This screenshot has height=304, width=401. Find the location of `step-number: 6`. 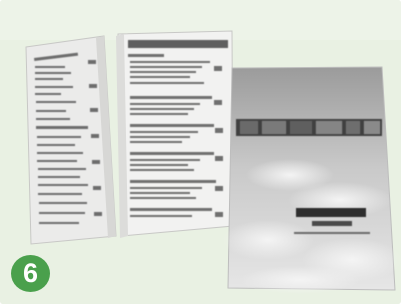

step-number: 6 is located at coordinates (30, 273).